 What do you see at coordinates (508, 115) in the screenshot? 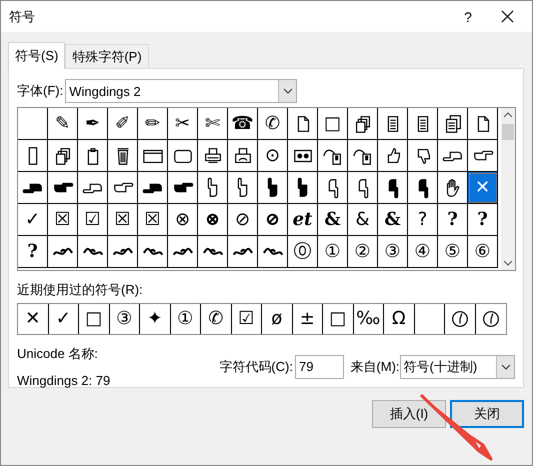
I see `chevron-up-icon` at bounding box center [508, 115].